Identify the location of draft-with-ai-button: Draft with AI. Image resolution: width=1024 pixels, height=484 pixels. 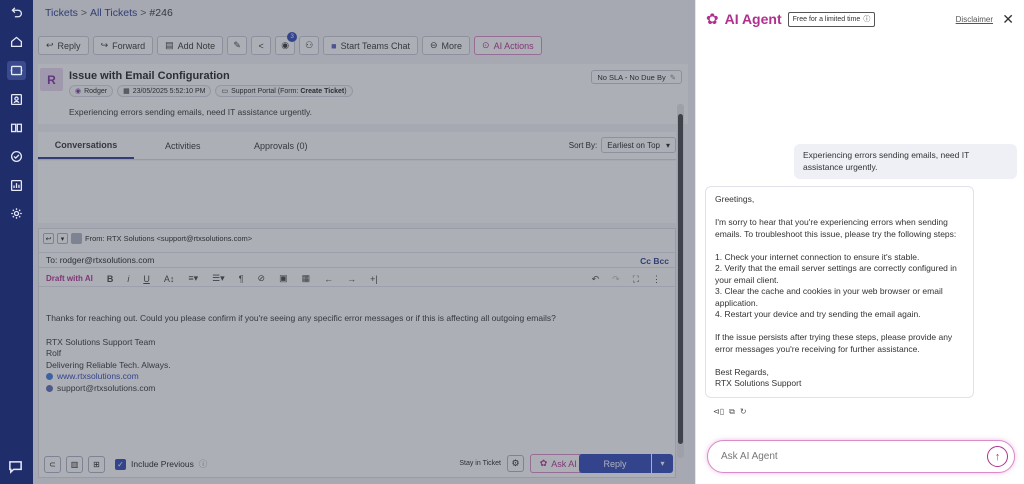
(69, 278).